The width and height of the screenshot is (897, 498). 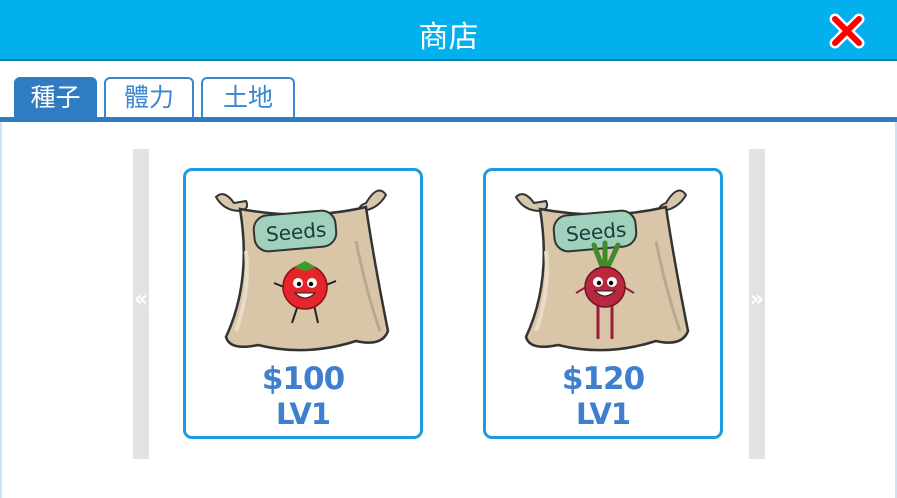 What do you see at coordinates (448, 119) in the screenshot?
I see `tab-underline` at bounding box center [448, 119].